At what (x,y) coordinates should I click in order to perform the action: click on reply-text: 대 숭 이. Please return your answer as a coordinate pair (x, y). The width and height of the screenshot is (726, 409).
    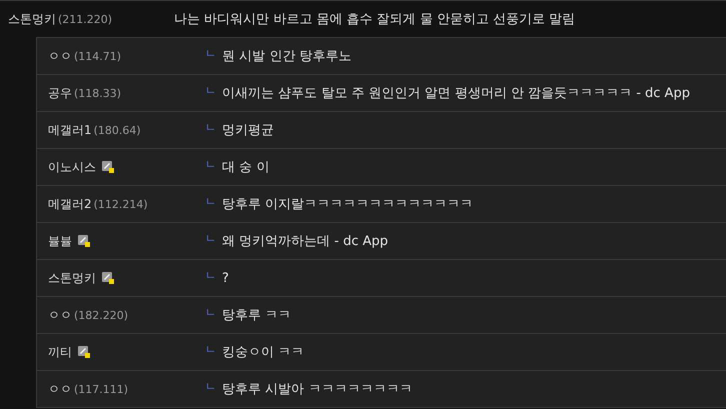
    Looking at the image, I should click on (246, 167).